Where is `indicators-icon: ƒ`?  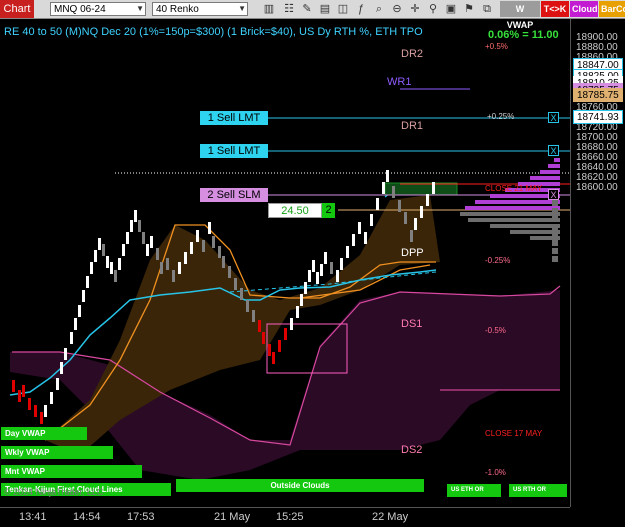 indicators-icon: ƒ is located at coordinates (361, 9).